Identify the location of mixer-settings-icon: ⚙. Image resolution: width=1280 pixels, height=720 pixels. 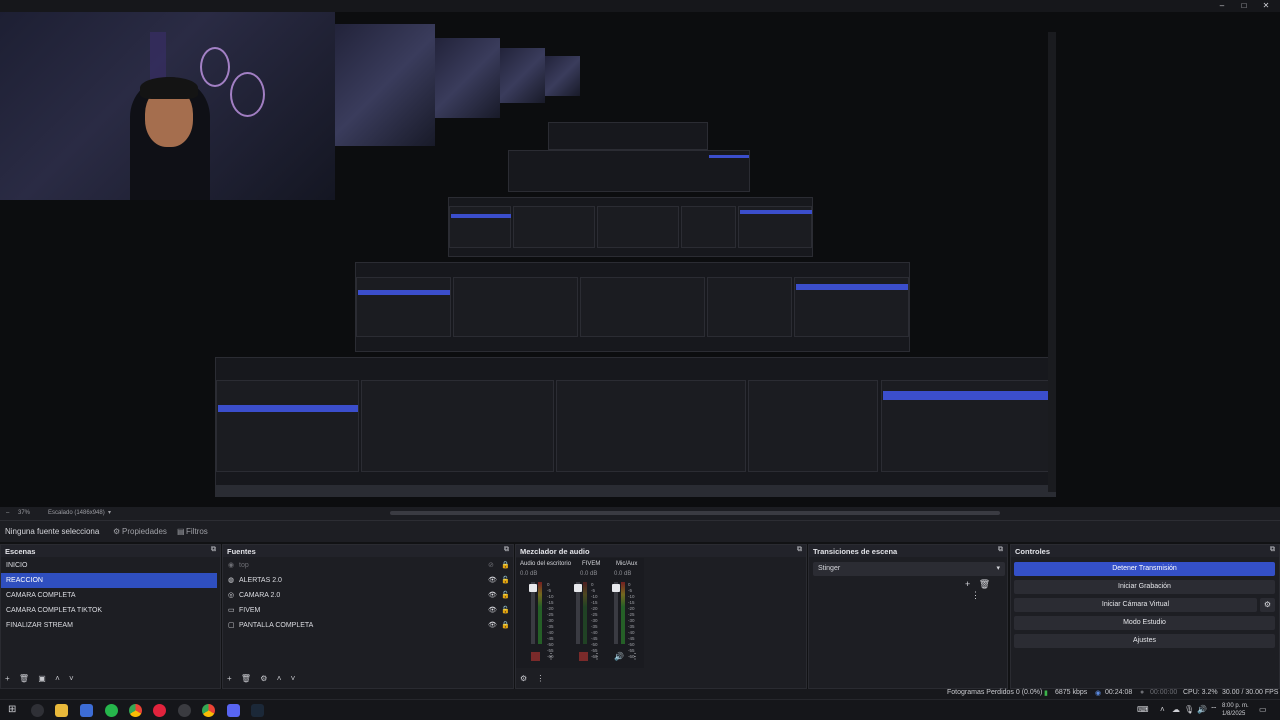
(523, 678).